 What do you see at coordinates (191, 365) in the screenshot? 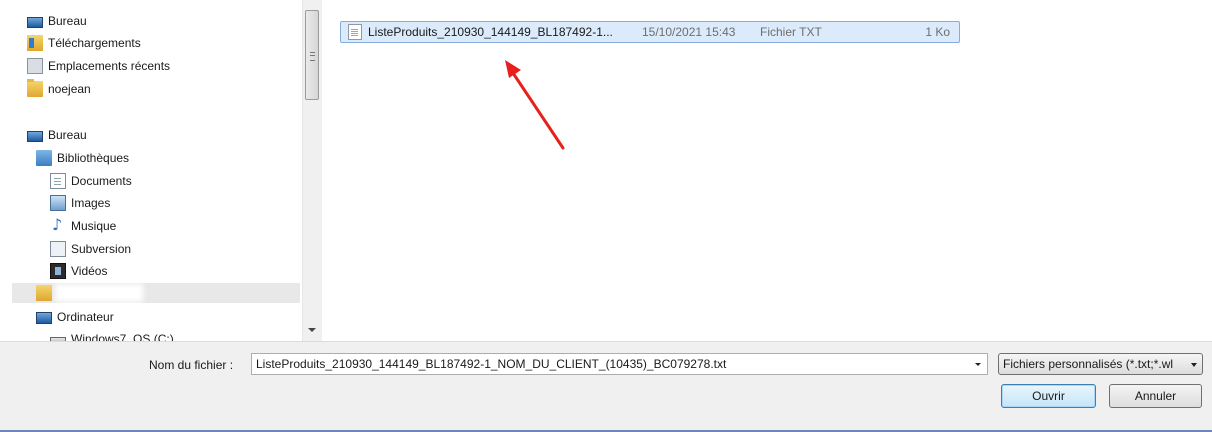
I see `filename-label: Nom du fichier :` at bounding box center [191, 365].